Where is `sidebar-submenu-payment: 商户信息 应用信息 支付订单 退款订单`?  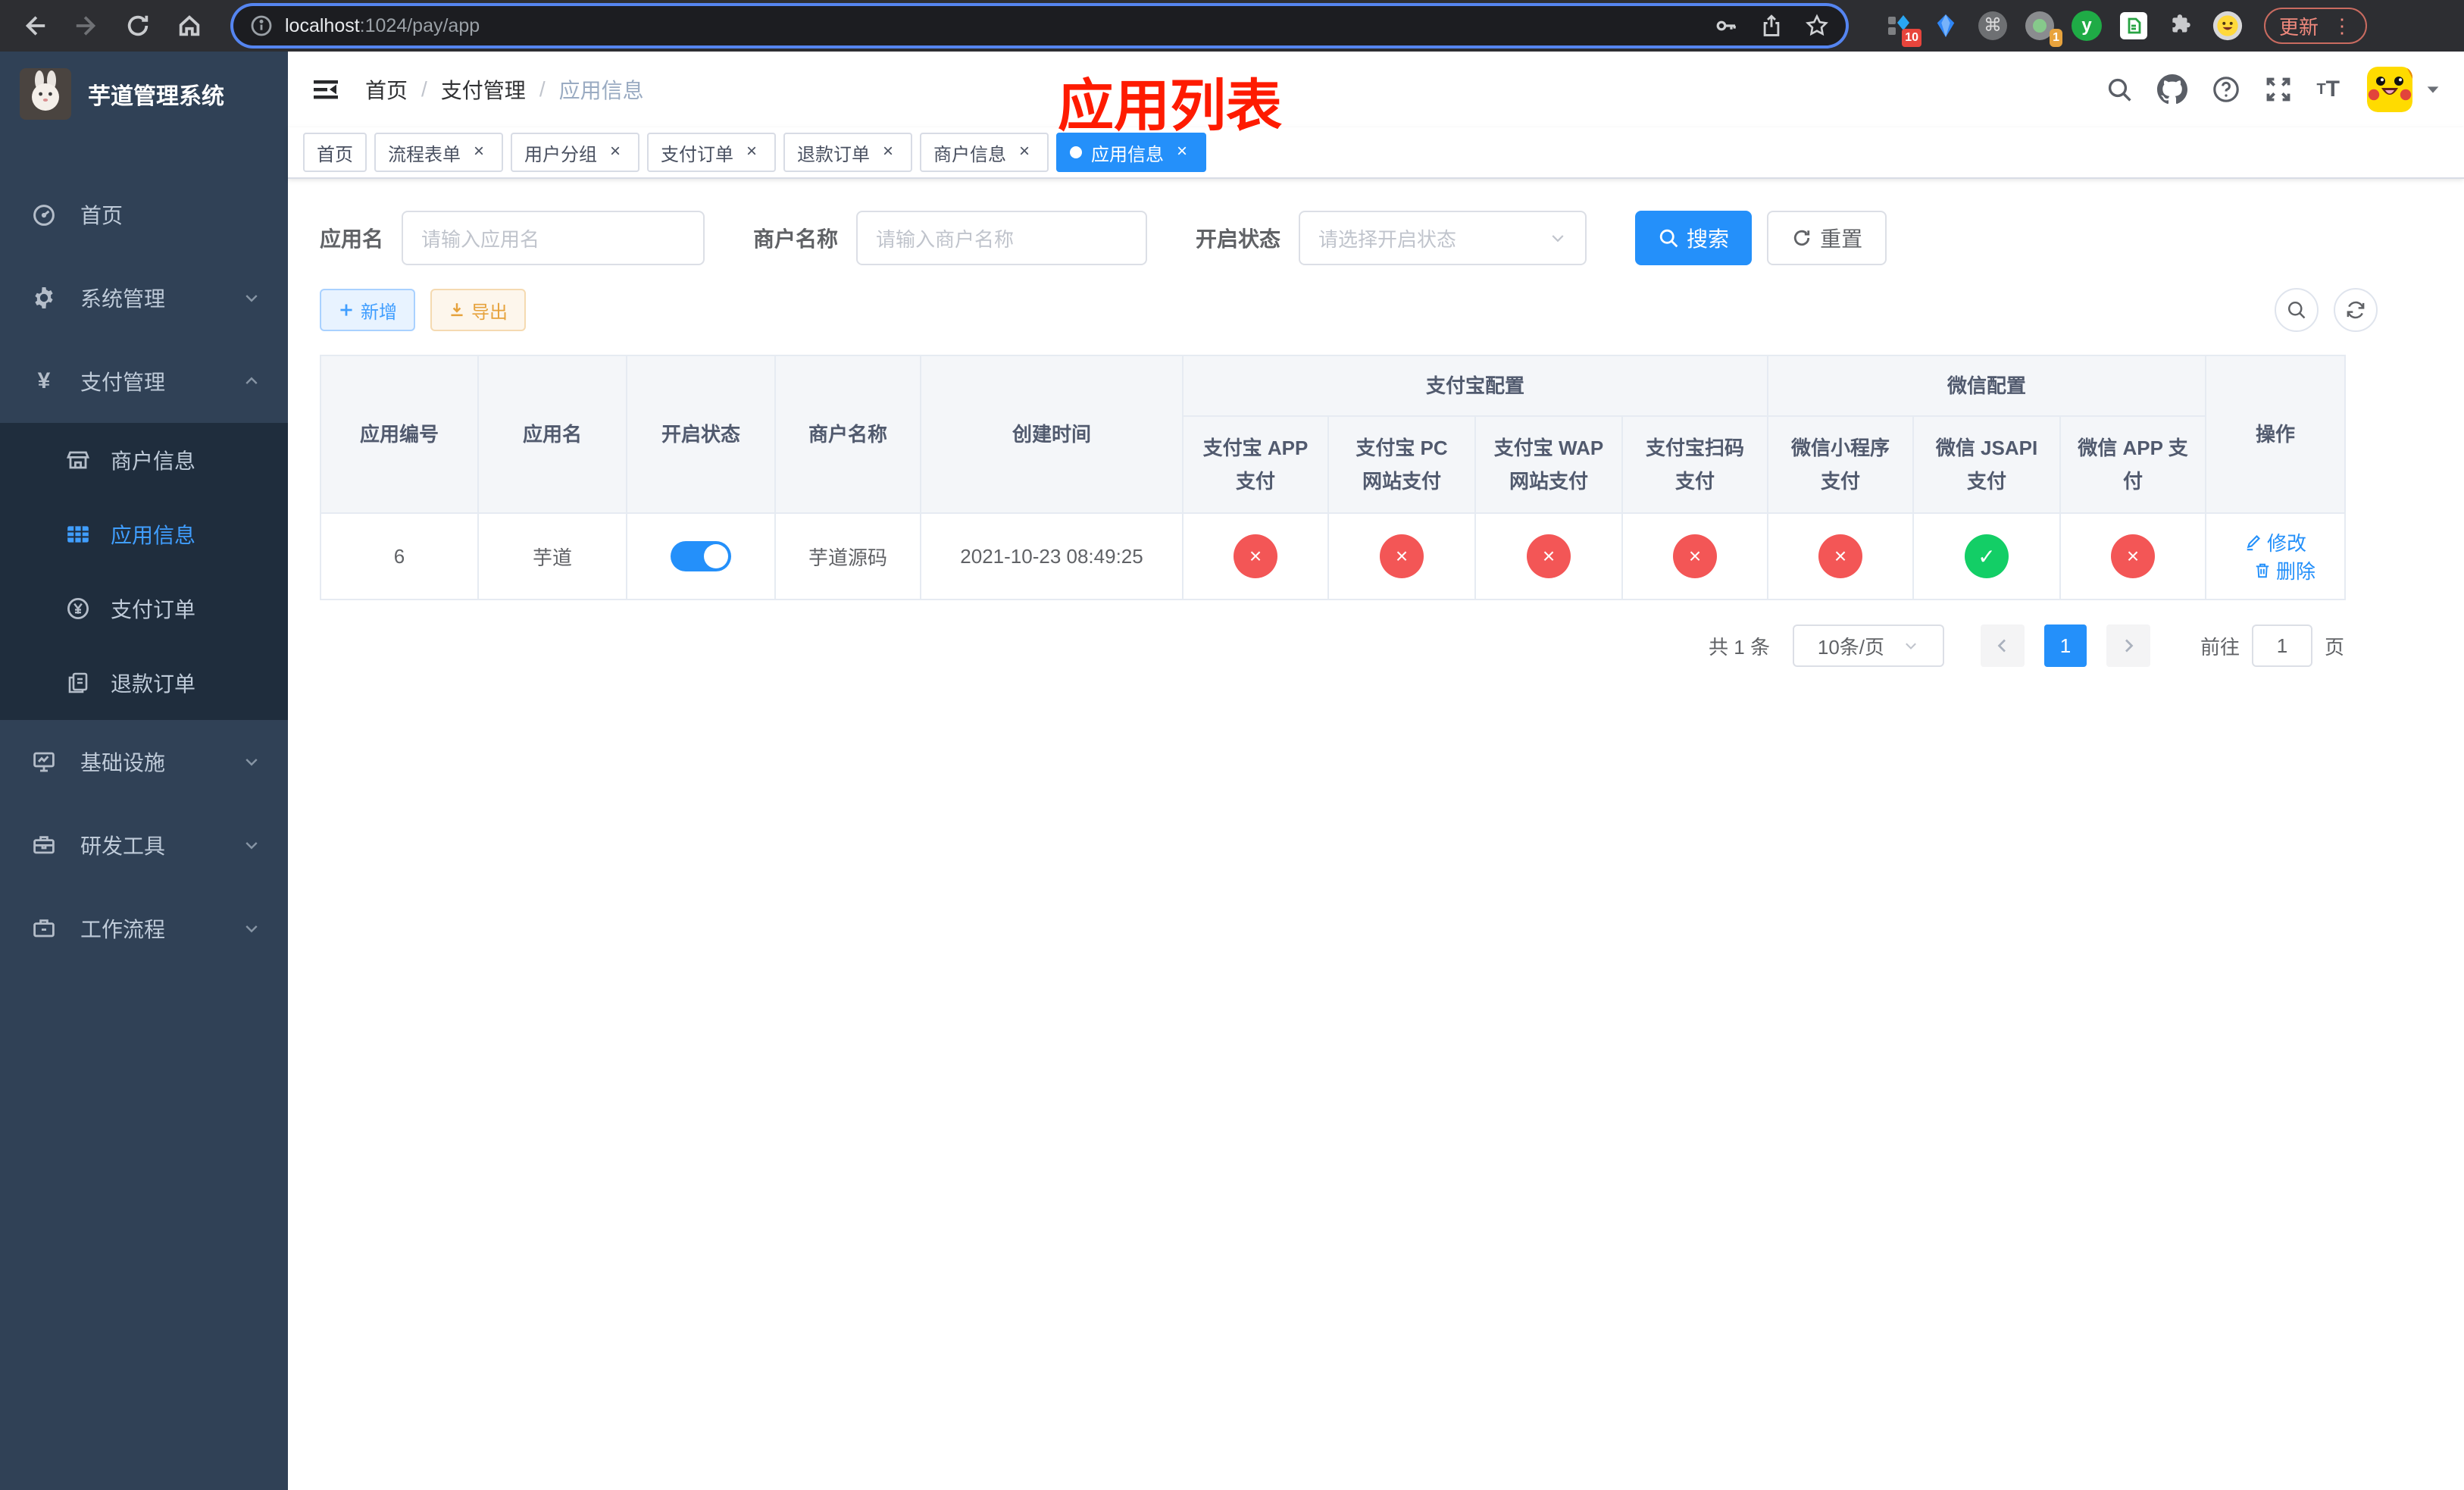 sidebar-submenu-payment: 商户信息 应用信息 支付订单 退款订单 is located at coordinates (144, 572).